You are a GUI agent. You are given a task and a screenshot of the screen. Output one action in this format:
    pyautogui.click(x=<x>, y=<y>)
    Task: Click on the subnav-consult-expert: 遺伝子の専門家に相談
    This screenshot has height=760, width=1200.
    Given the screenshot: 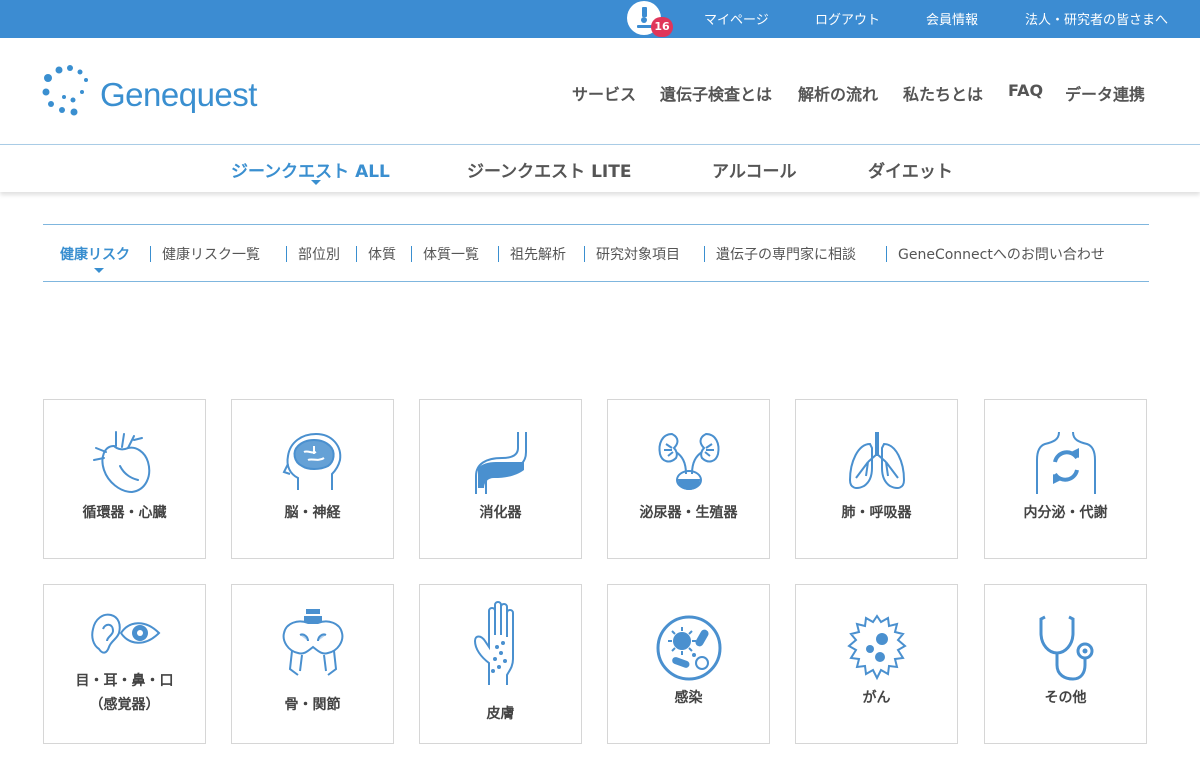 What is the action you would take?
    pyautogui.click(x=786, y=254)
    